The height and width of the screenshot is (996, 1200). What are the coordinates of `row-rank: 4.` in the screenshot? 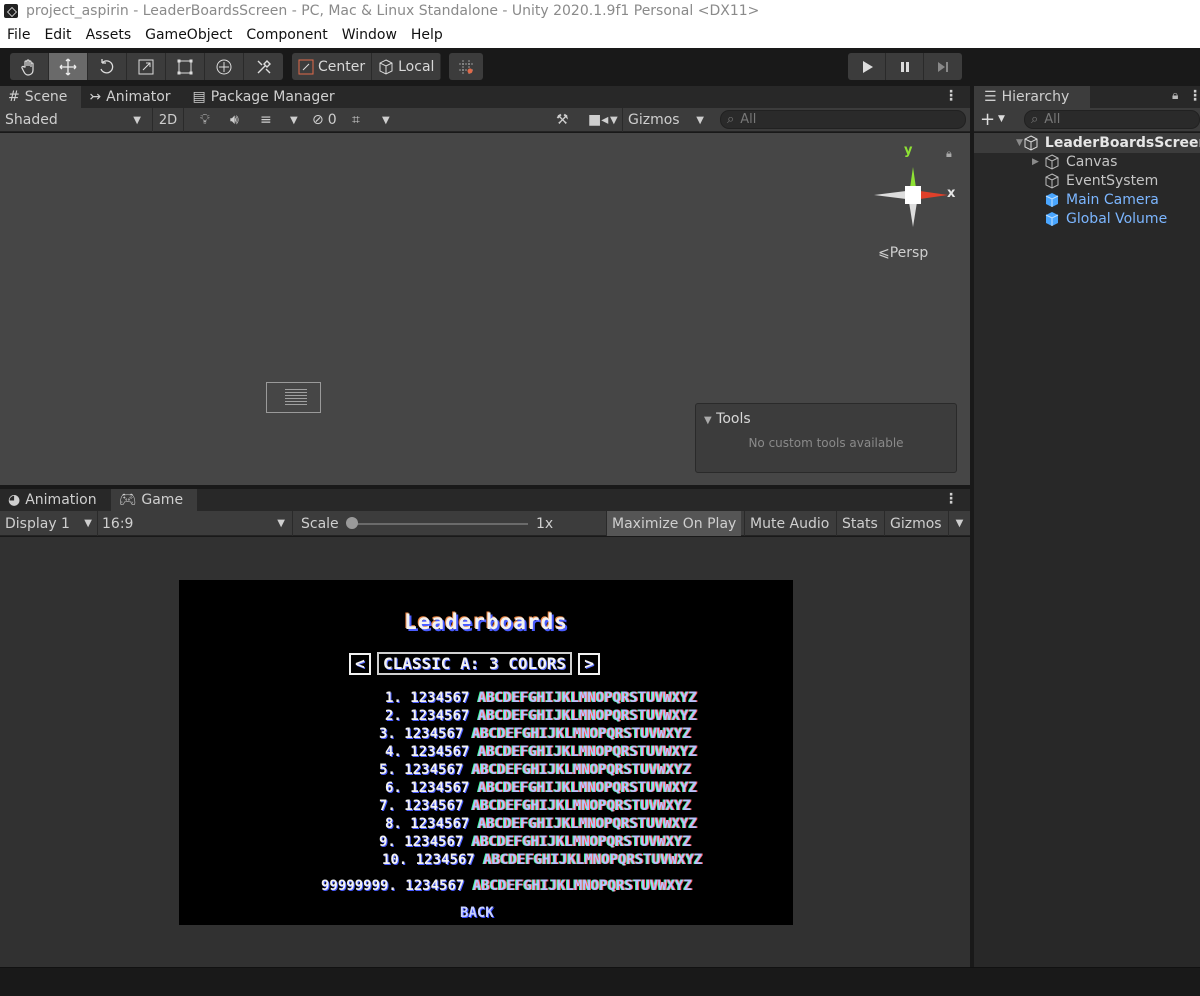 It's located at (393, 752).